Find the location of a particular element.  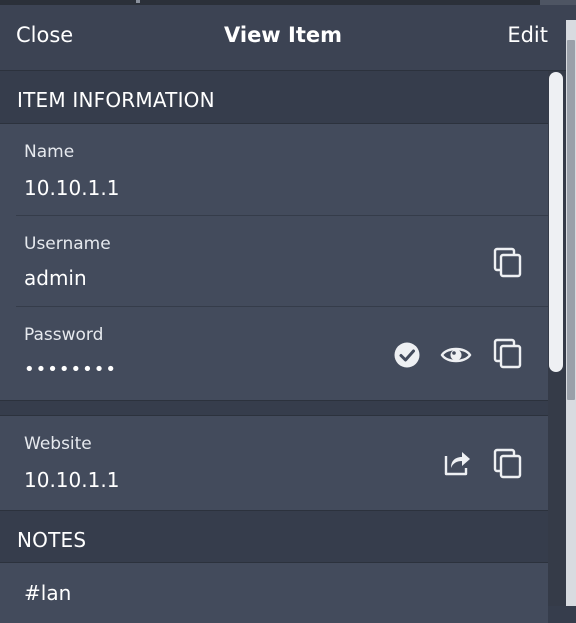

view-item-header: Close View Item Edit is located at coordinates (288, 38).